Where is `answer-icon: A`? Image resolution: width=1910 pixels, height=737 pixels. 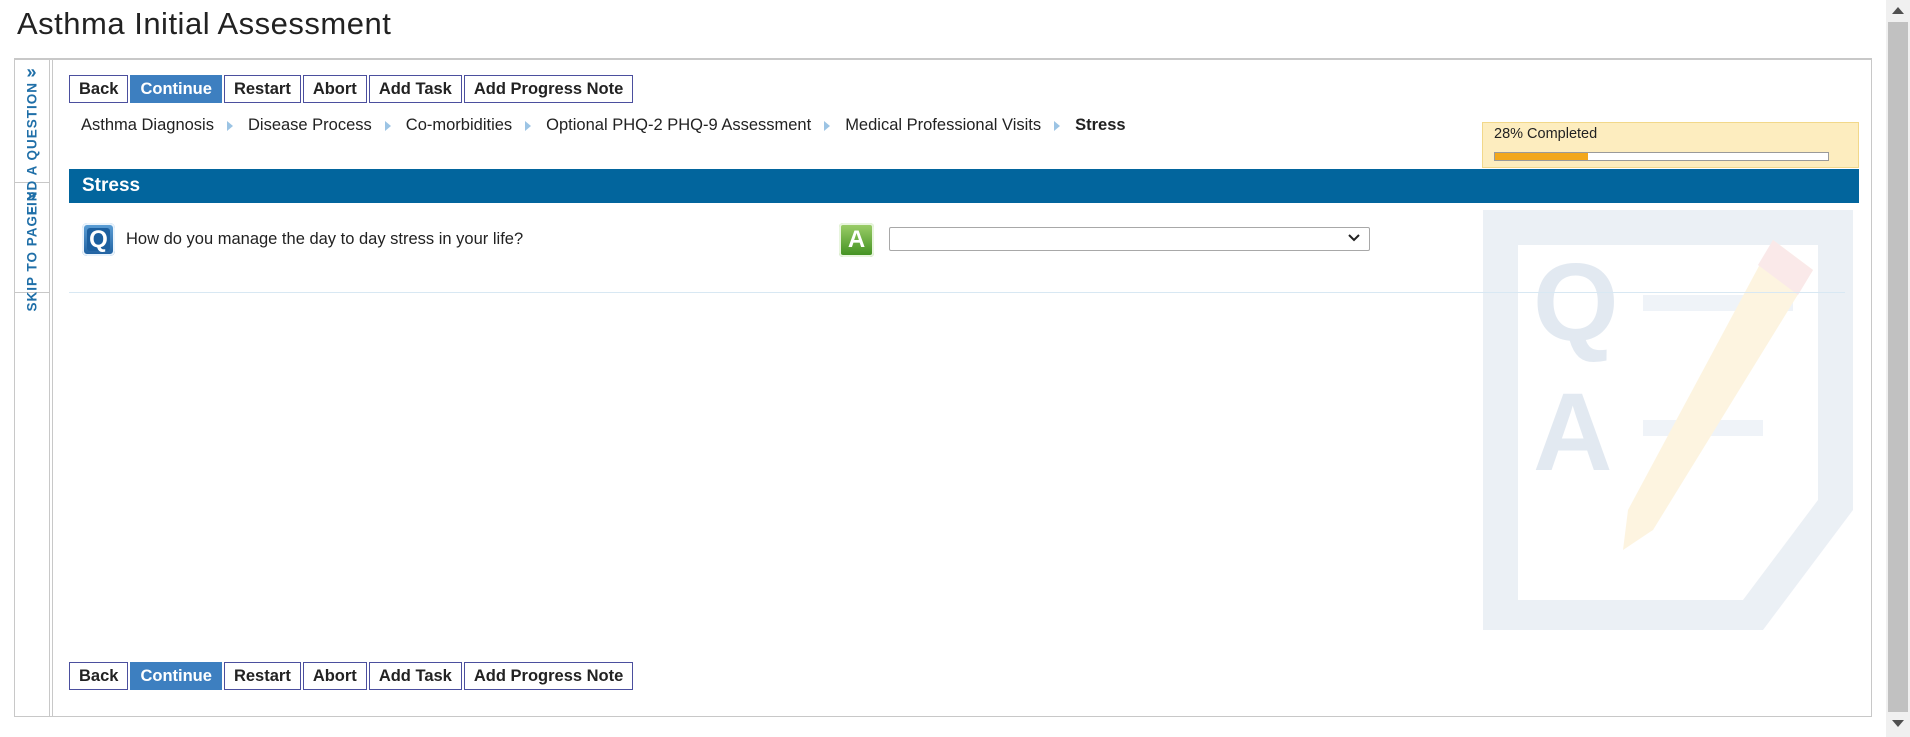
answer-icon: A is located at coordinates (856, 240).